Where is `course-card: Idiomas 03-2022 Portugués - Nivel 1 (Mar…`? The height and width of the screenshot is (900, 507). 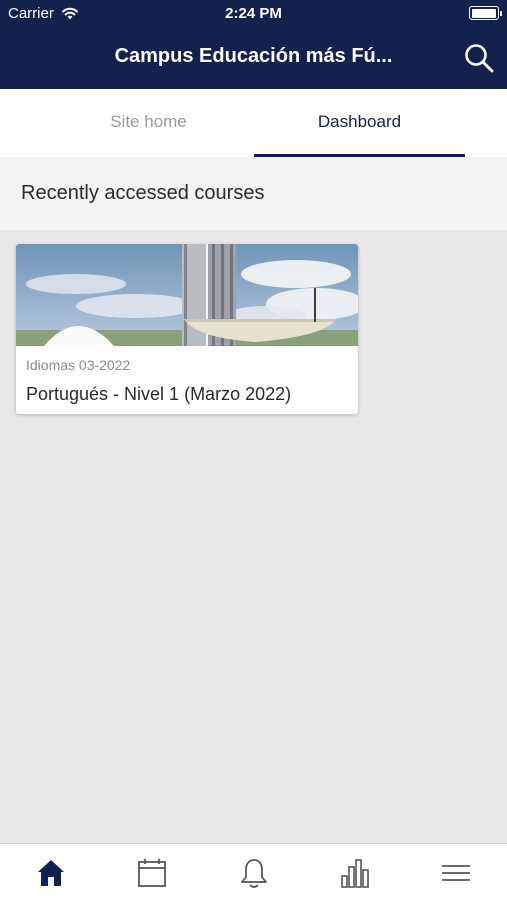
course-card: Idiomas 03-2022 Portugués - Nivel 1 (Mar… is located at coordinates (187, 329).